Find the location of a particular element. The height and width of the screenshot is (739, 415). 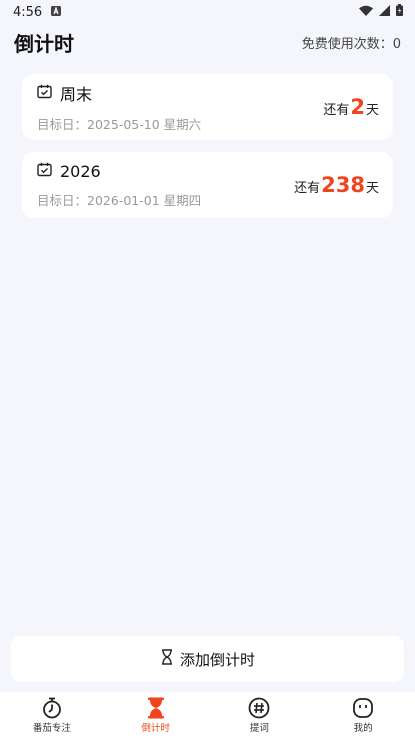

nav-item-profile: 我的 is located at coordinates (363, 715).